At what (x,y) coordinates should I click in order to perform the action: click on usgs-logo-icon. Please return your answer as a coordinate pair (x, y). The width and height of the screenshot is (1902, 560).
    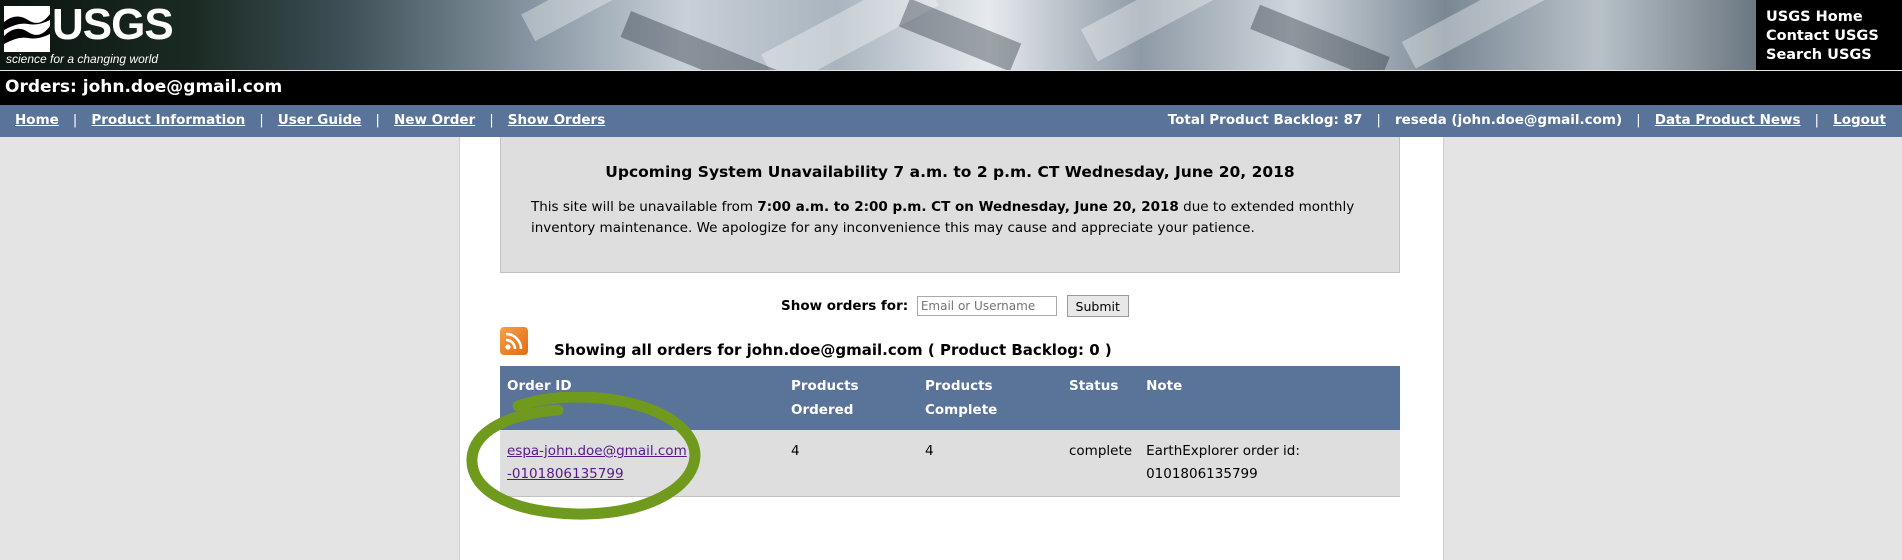
    Looking at the image, I should click on (27, 29).